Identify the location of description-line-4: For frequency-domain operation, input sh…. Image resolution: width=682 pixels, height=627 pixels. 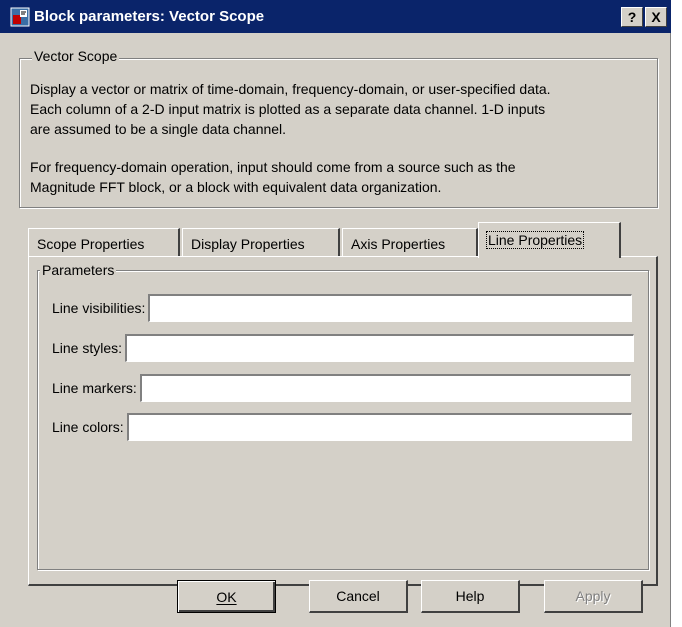
(273, 167).